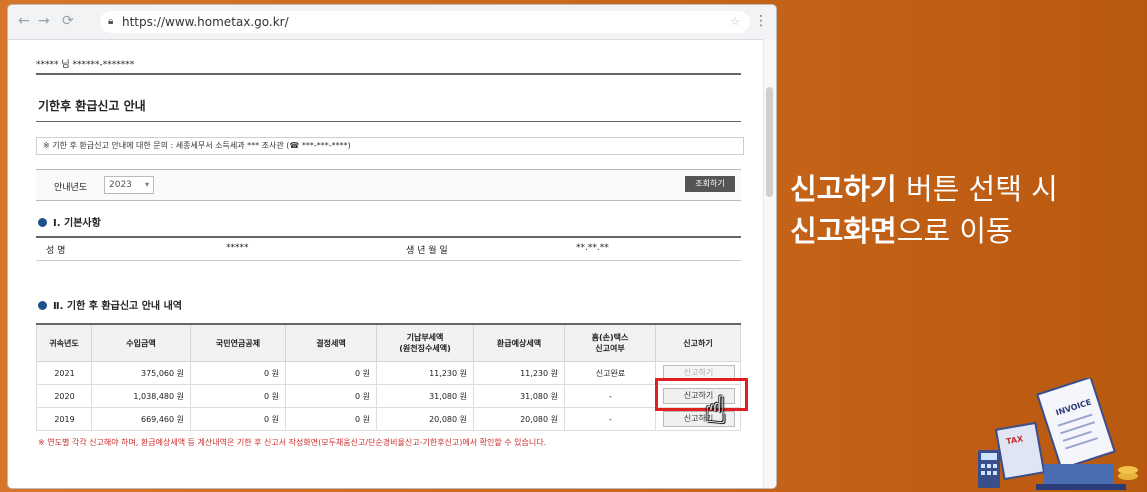  I want to click on paid-cell: 31,080 원, so click(425, 396).